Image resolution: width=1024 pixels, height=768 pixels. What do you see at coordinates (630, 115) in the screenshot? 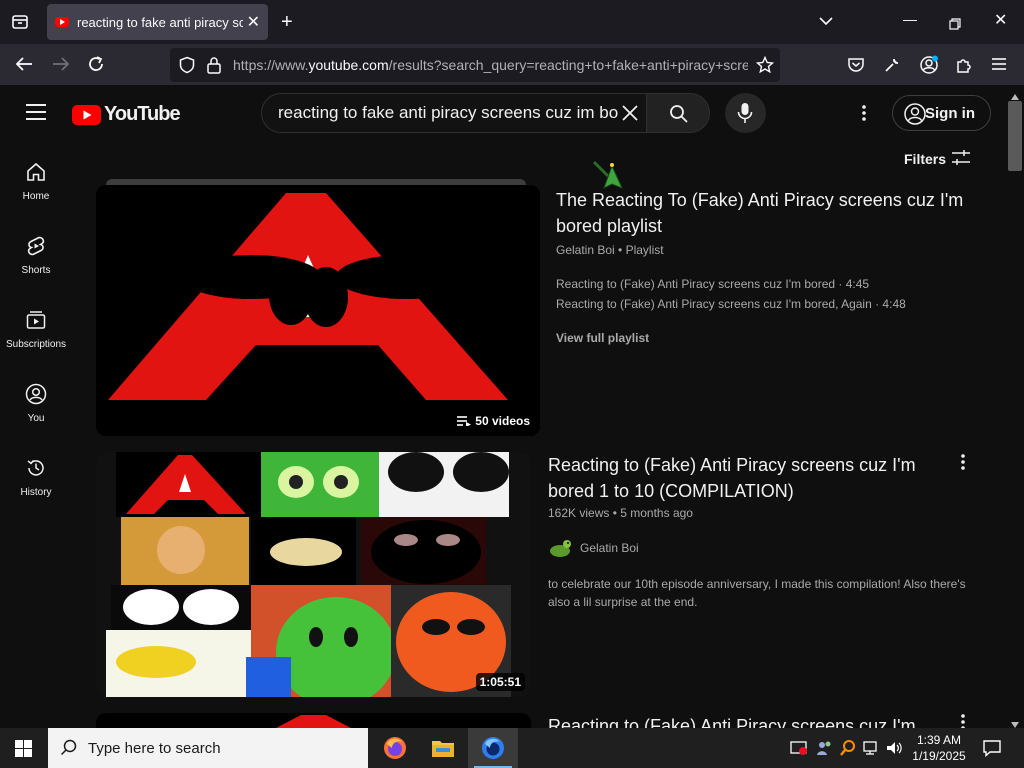
I see `clear-search-icon` at bounding box center [630, 115].